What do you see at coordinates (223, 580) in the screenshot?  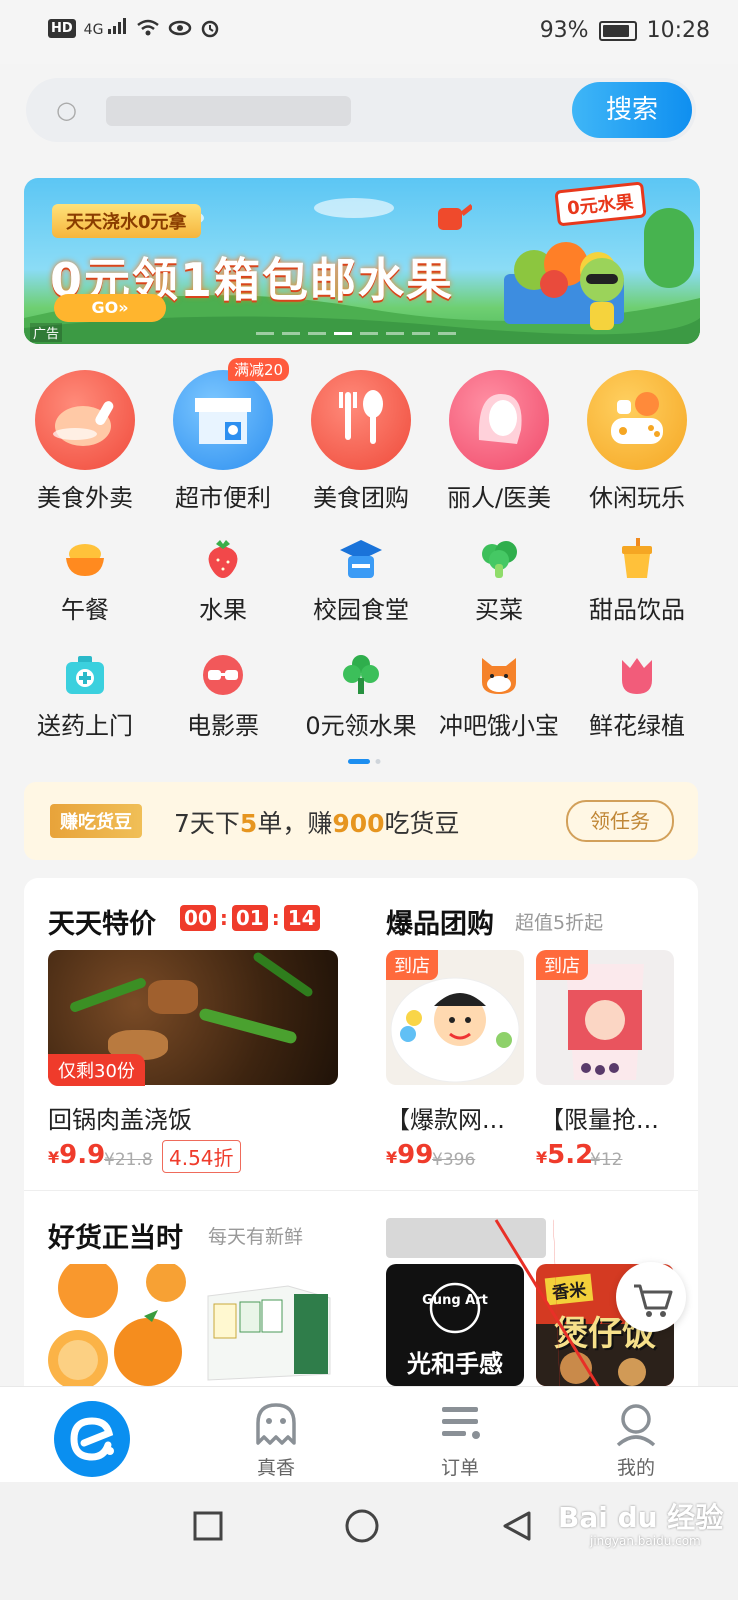 I see `category-fruit: 水果` at bounding box center [223, 580].